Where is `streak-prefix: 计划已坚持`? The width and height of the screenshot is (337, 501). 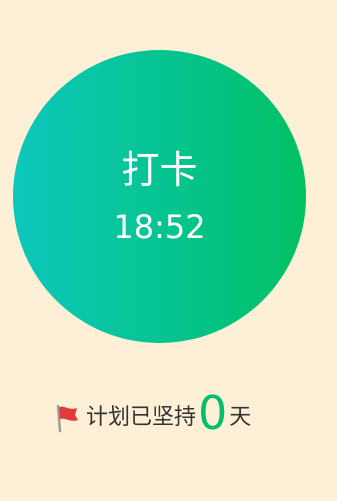
streak-prefix: 计划已坚持 is located at coordinates (141, 417).